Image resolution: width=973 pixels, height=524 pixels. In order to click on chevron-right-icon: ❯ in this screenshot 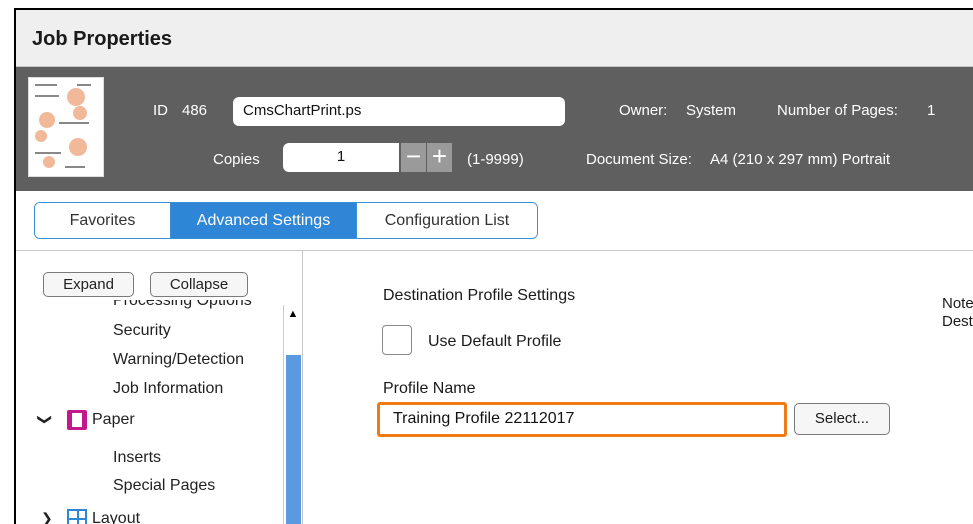, I will do `click(47, 517)`.